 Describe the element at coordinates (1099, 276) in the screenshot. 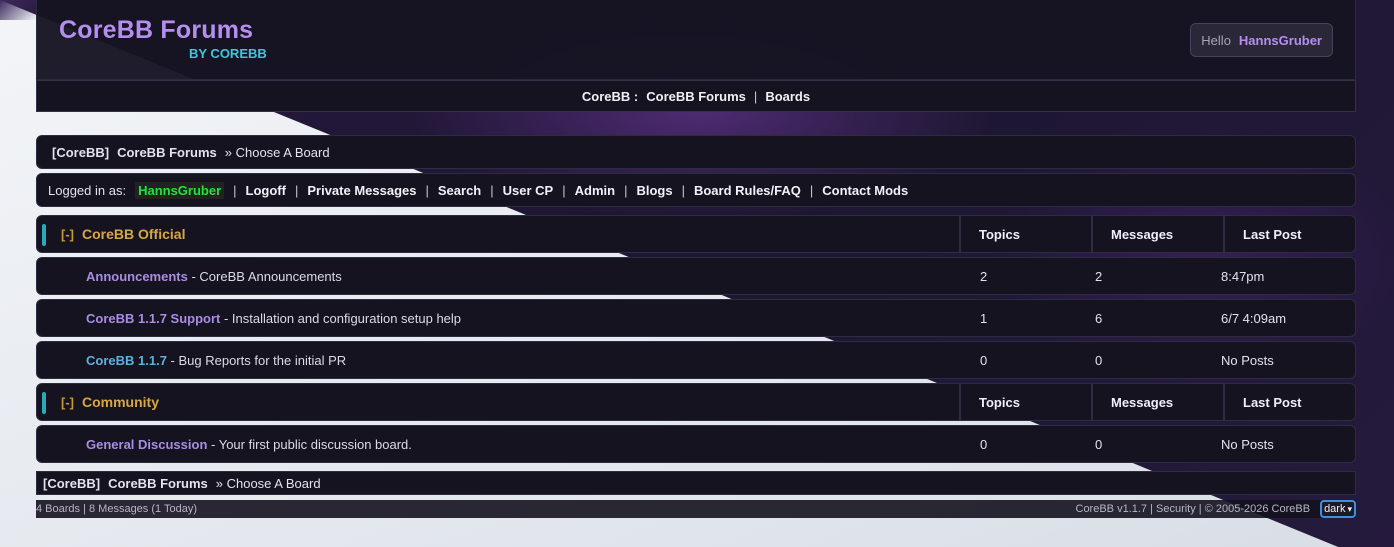

I see `board-messages-count: 2` at that location.